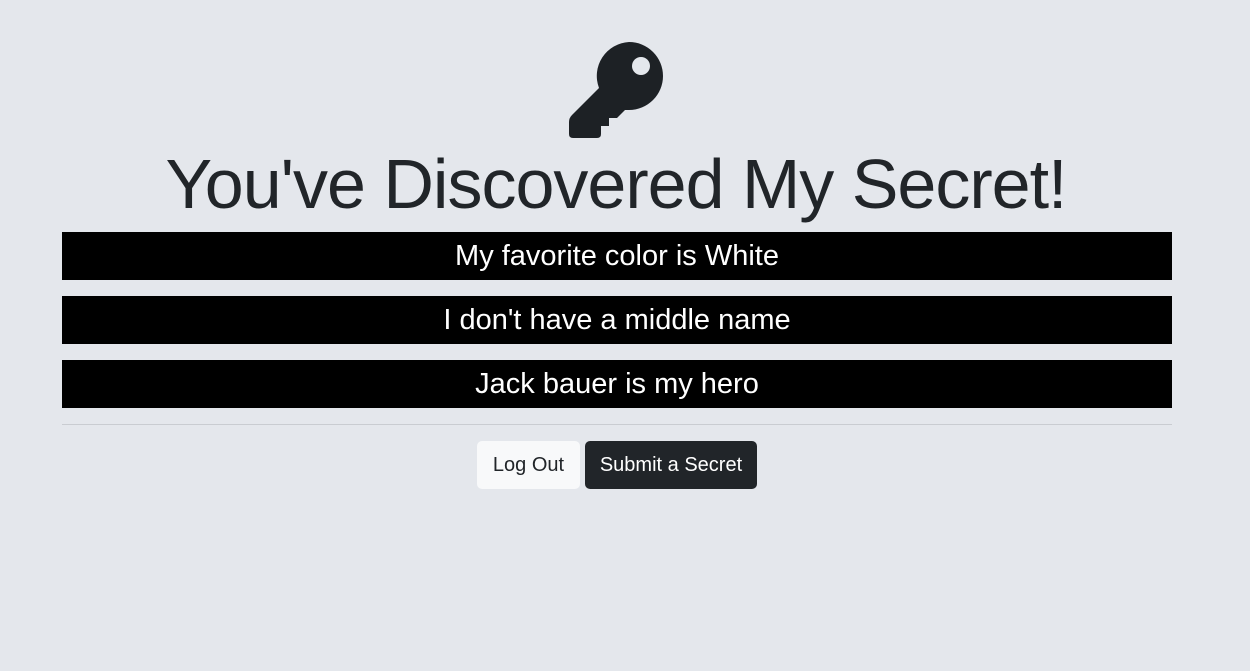 The image size is (1250, 671). Describe the element at coordinates (617, 384) in the screenshot. I see `secret-item: Jack bauer is my hero` at that location.